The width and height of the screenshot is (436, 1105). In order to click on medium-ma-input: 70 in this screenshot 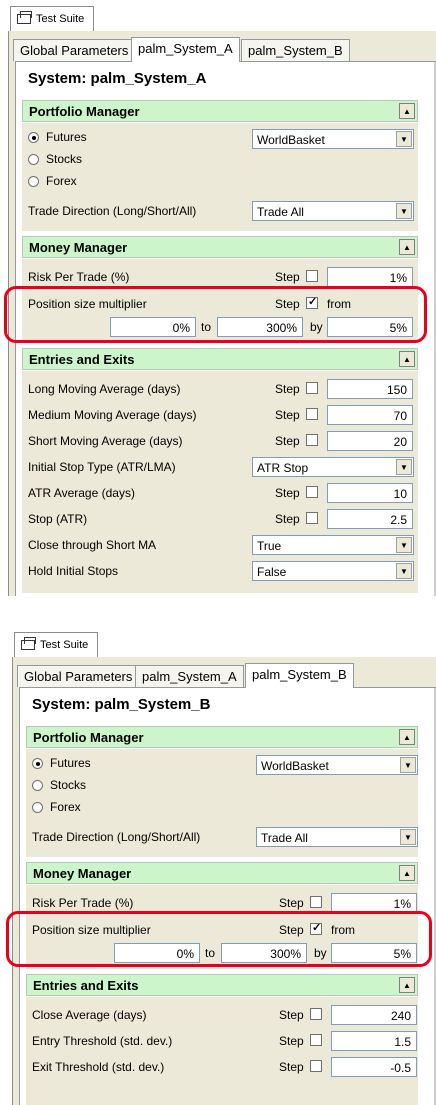, I will do `click(370, 415)`.